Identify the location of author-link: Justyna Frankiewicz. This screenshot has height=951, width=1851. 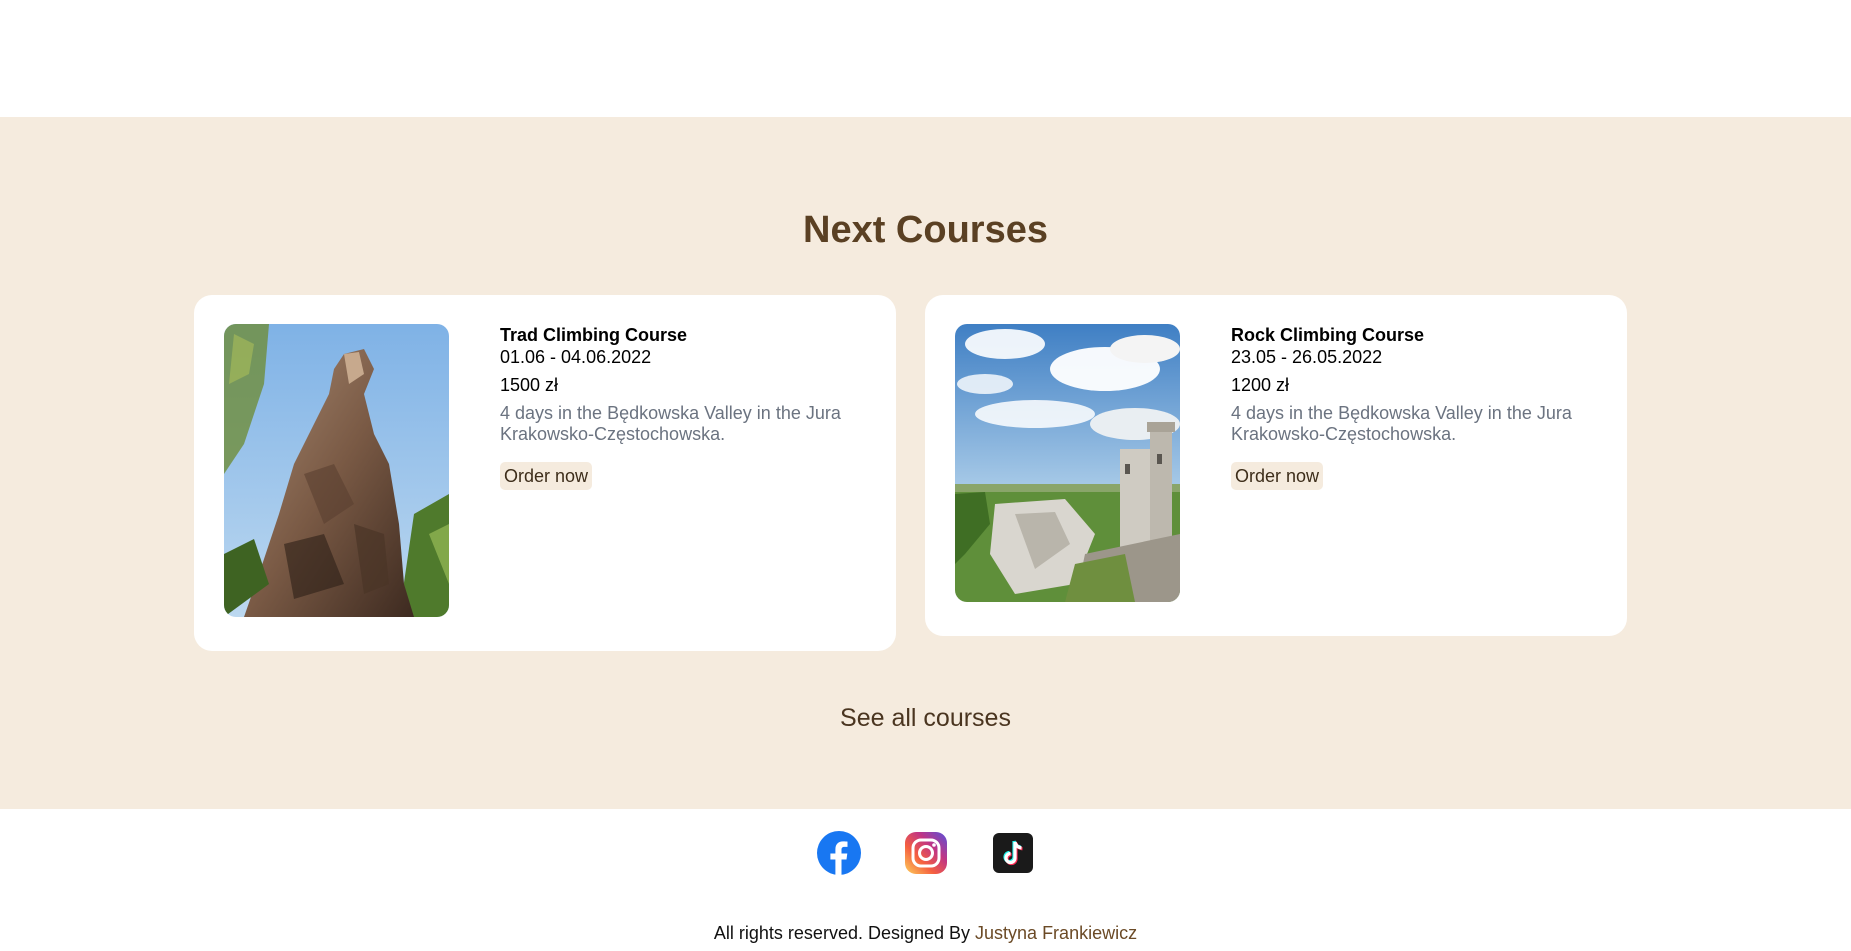
(1056, 933).